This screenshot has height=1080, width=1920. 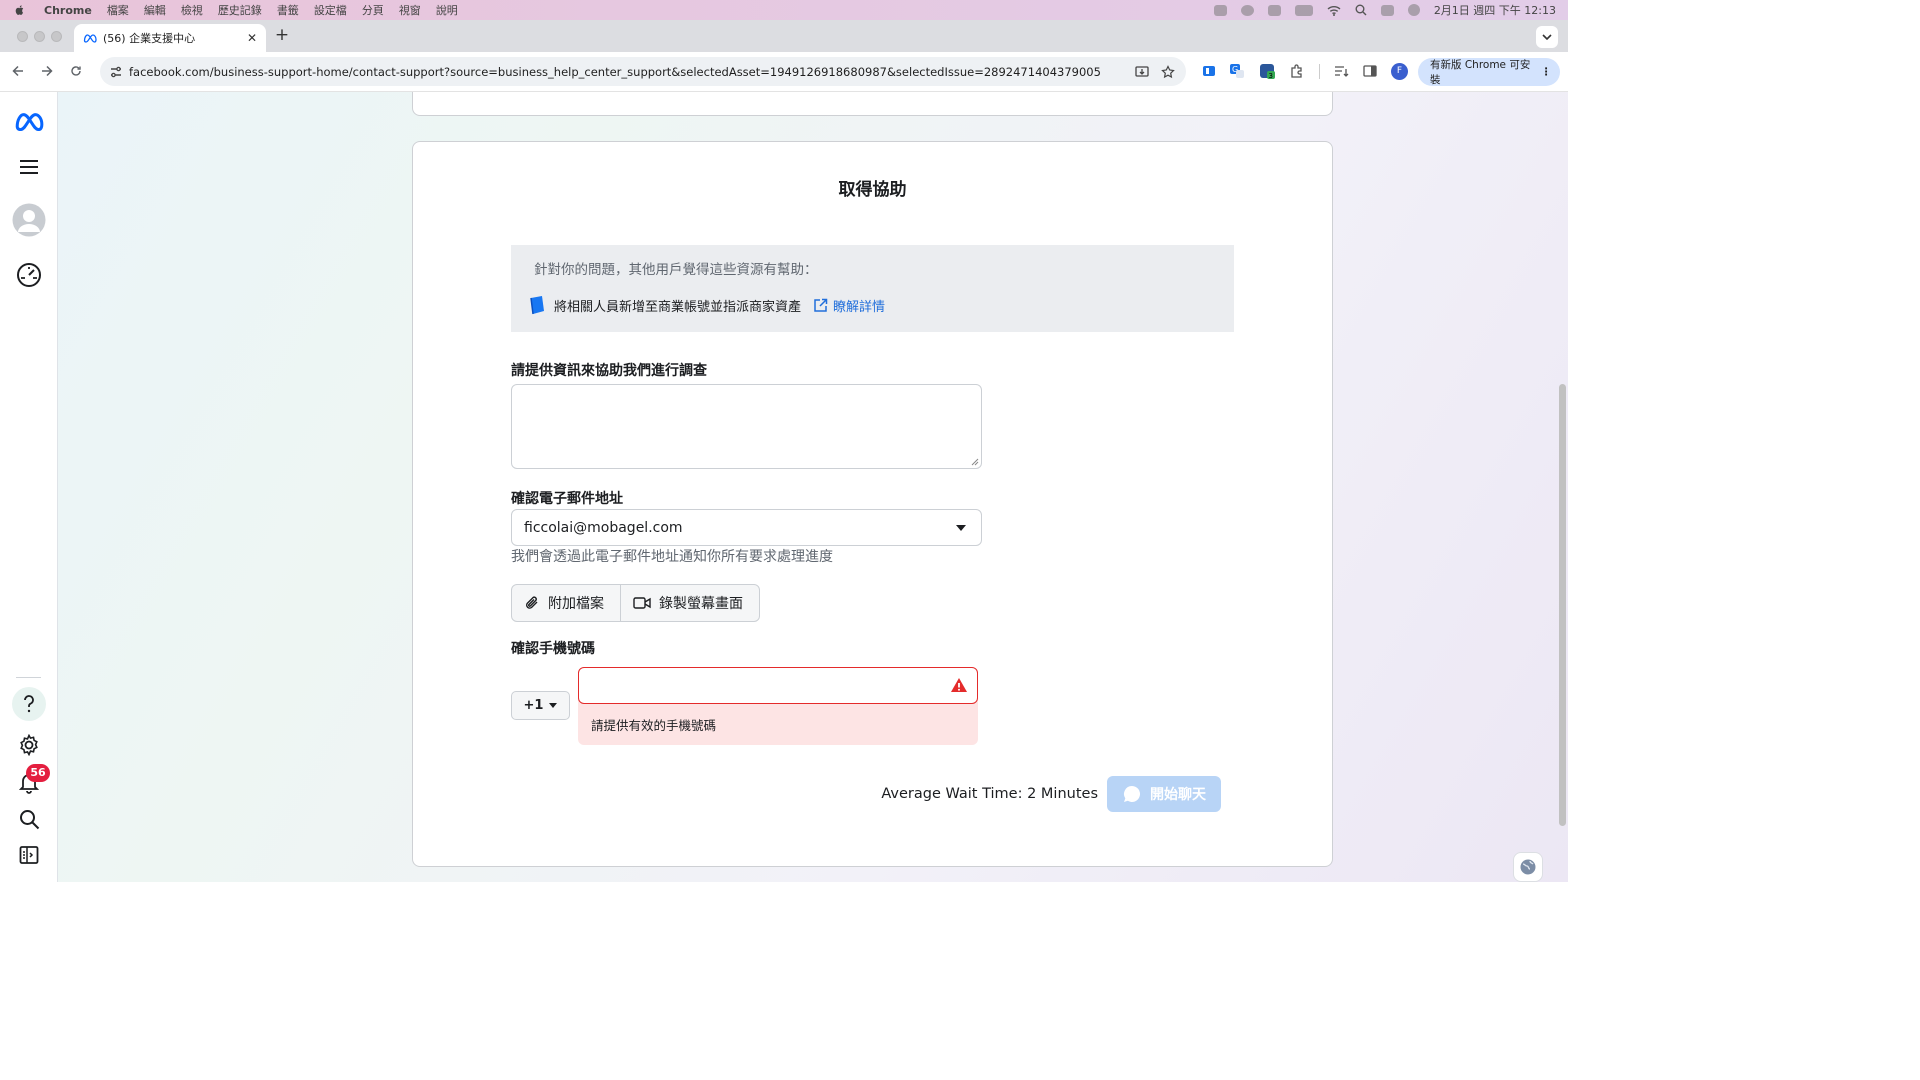 What do you see at coordinates (1361, 10) in the screenshot?
I see `spotlight-icon` at bounding box center [1361, 10].